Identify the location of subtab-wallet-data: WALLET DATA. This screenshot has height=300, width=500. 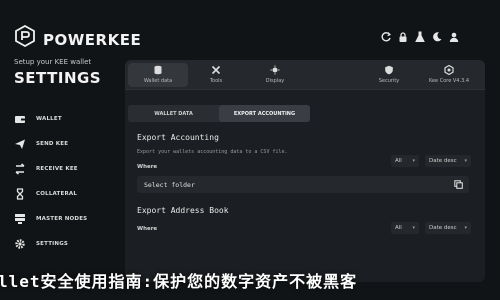
(173, 113).